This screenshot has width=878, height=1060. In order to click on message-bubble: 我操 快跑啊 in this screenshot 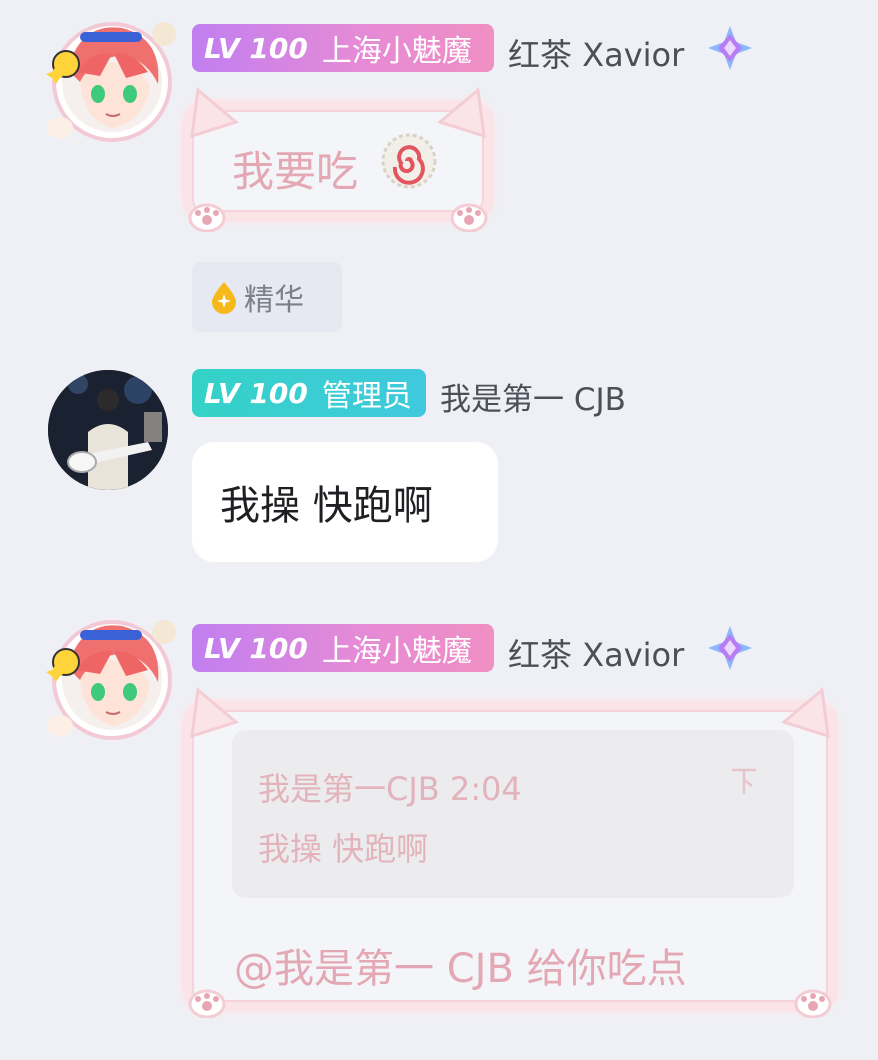, I will do `click(345, 502)`.